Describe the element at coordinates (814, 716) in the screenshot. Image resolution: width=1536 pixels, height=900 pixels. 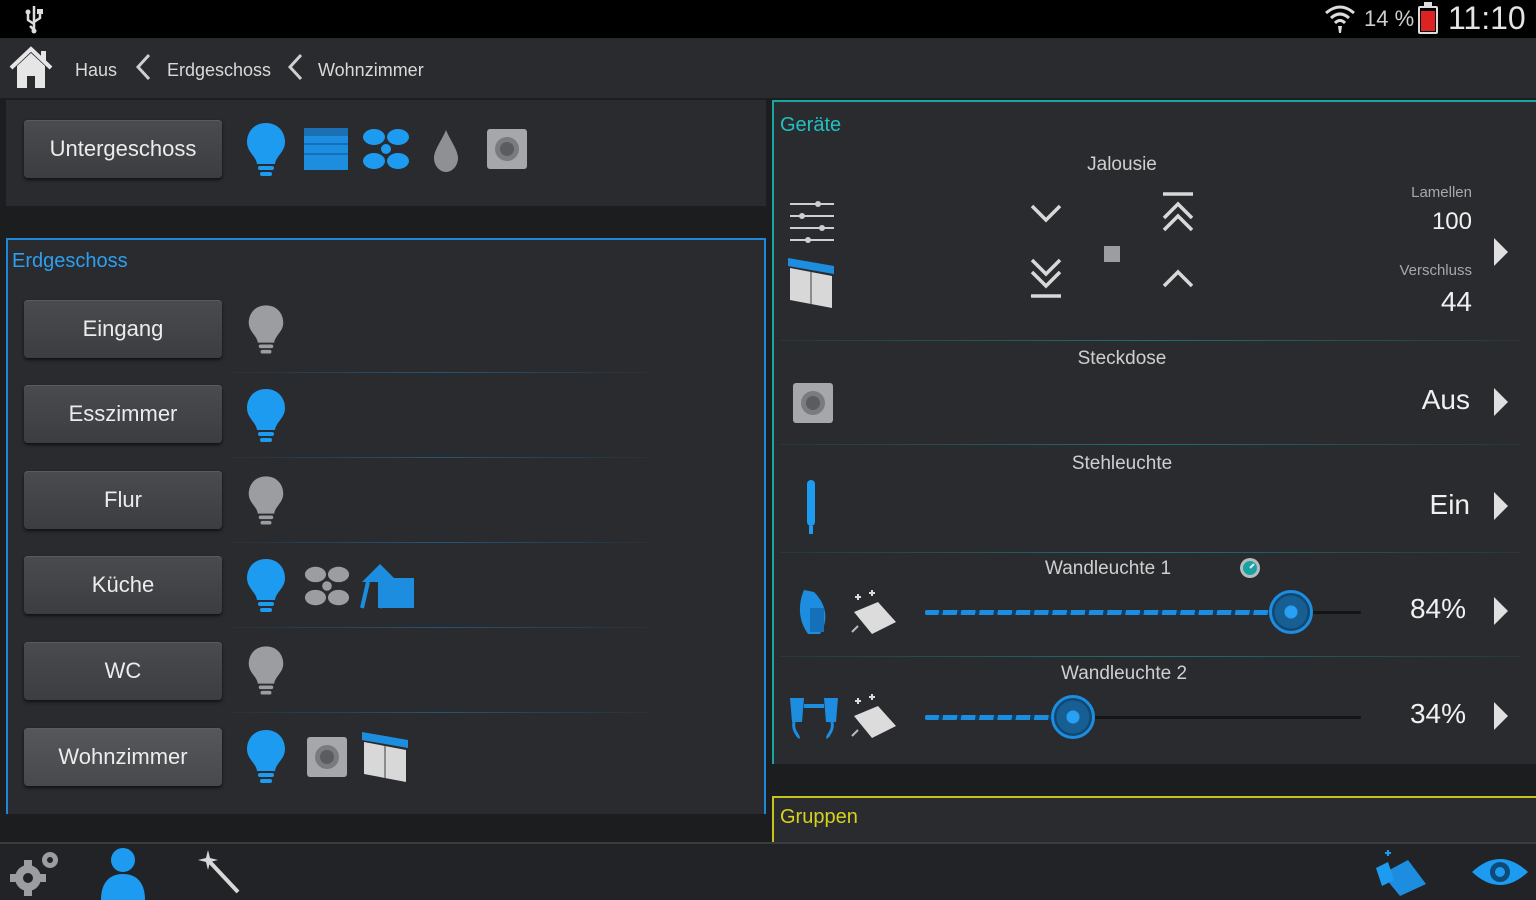
I see `wall-lamps-icon` at that location.